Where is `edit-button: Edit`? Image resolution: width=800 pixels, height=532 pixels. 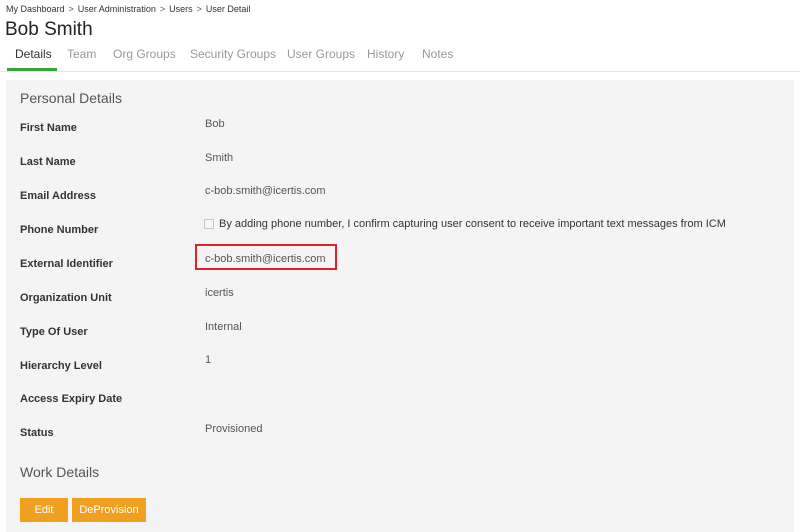
edit-button: Edit is located at coordinates (44, 510).